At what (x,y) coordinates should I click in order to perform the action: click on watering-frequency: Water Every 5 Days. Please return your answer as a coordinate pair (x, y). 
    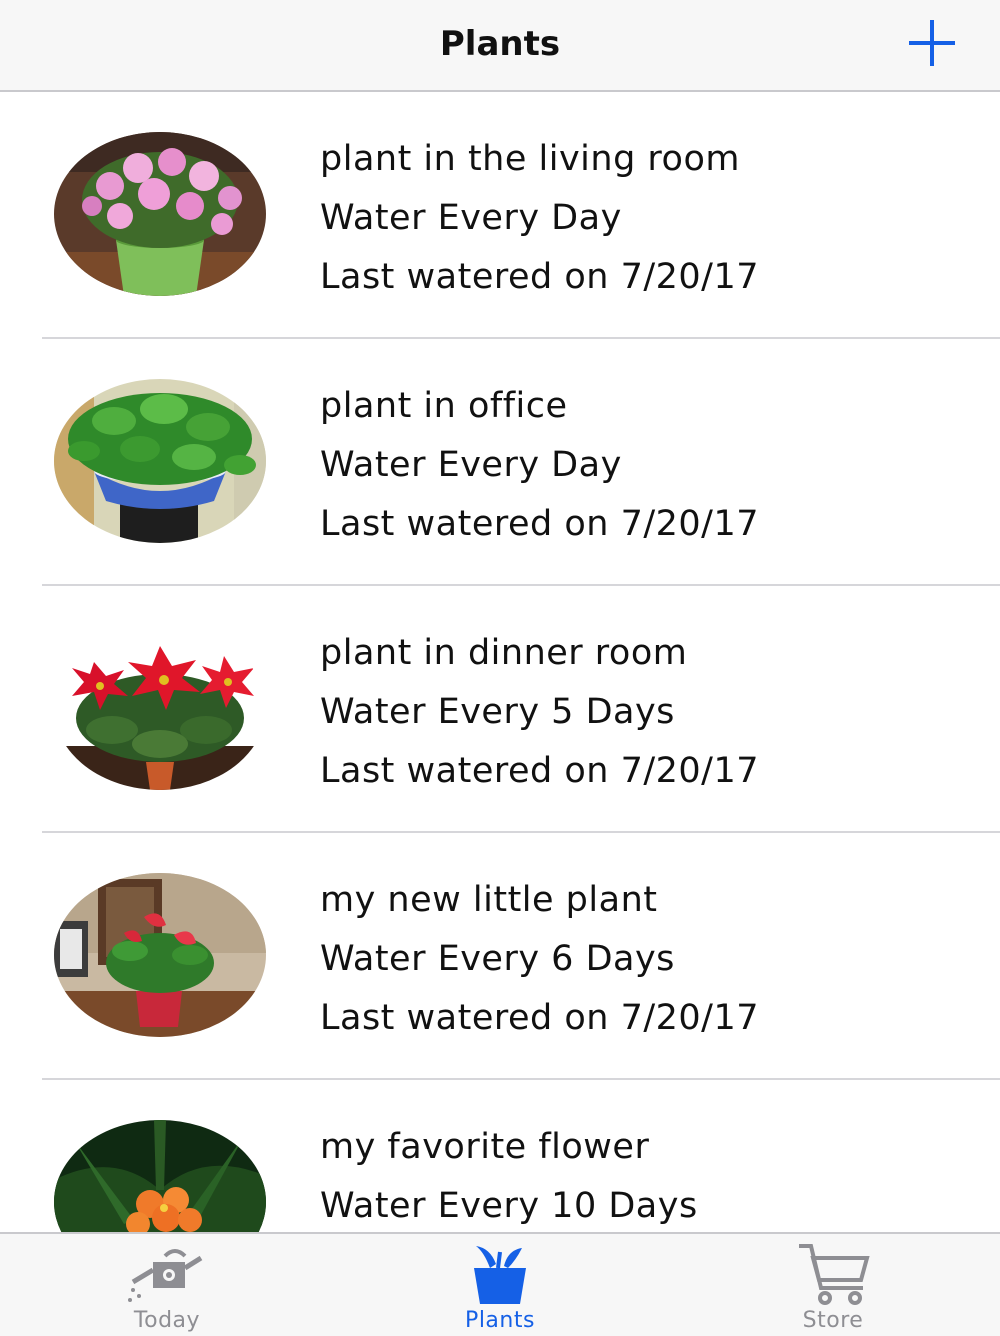
    Looking at the image, I should click on (497, 712).